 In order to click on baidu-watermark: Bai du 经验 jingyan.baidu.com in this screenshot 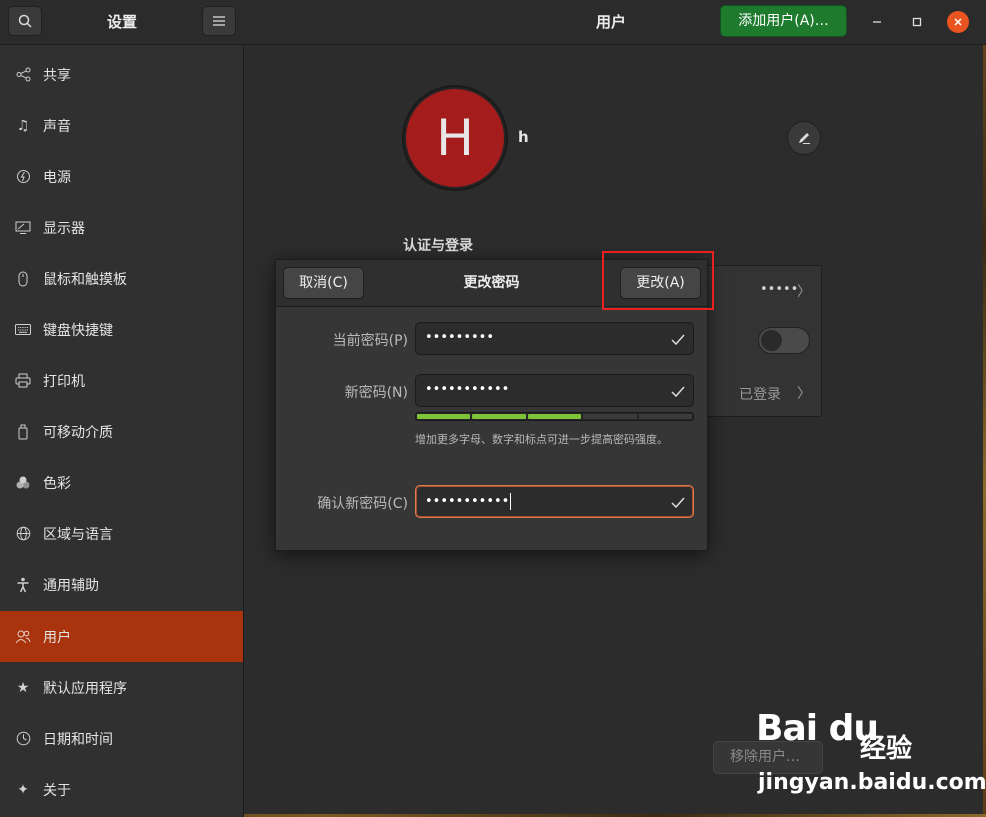, I will do `click(863, 757)`.